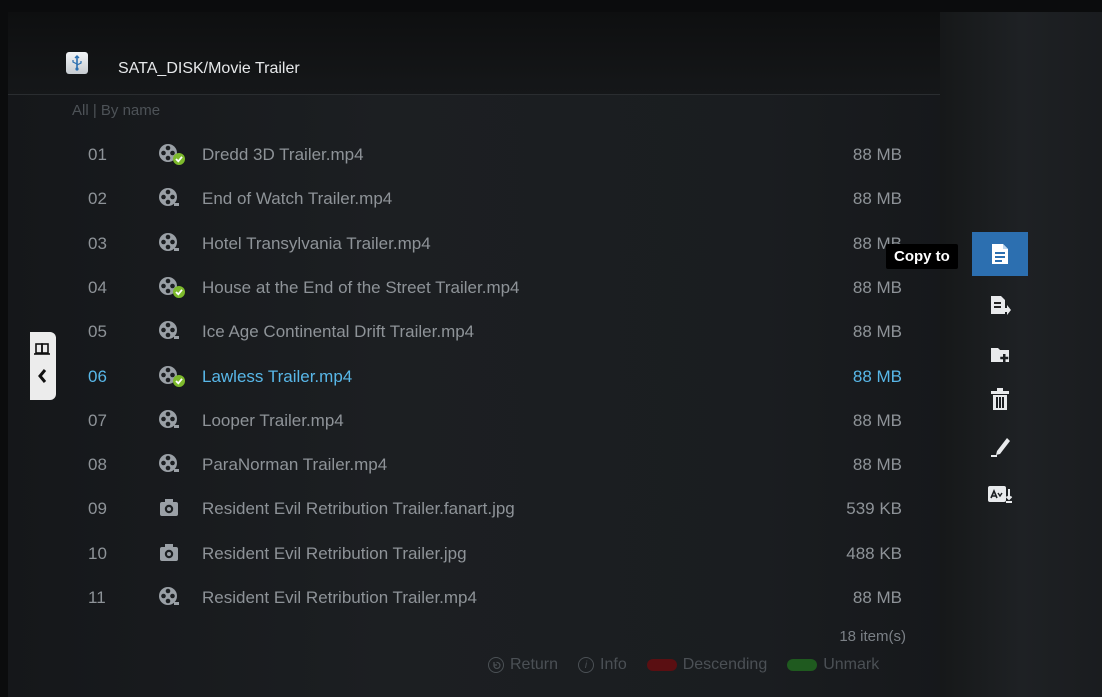  What do you see at coordinates (478, 154) in the screenshot?
I see `file-row: 01 Dredd 3D Trailer.mp4 88 MB` at bounding box center [478, 154].